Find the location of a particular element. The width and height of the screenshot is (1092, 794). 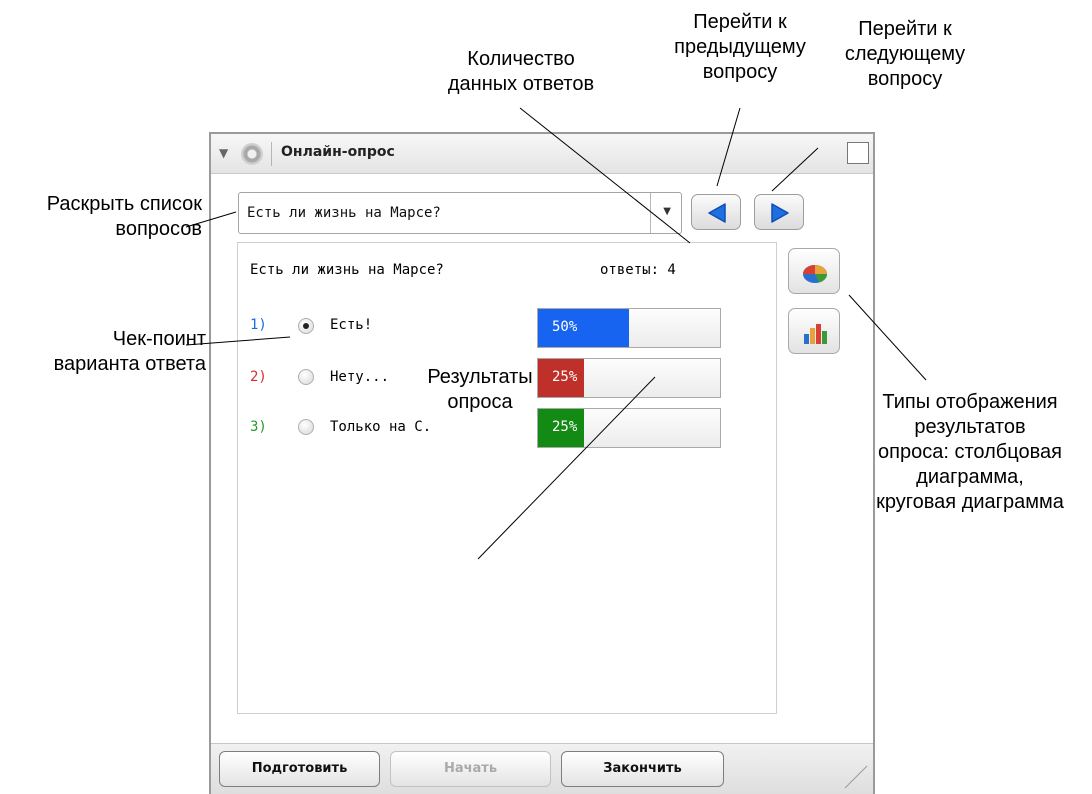

annotation-line: Количество is located at coordinates (521, 59).